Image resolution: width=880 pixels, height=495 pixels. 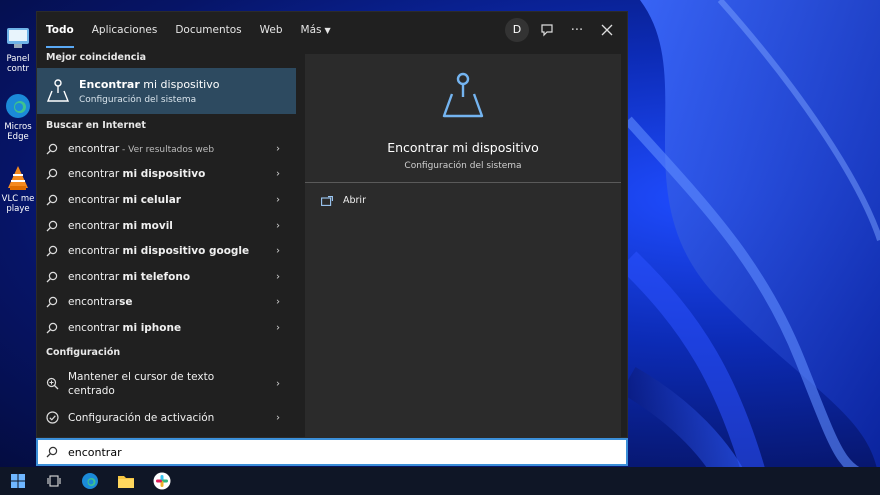 What do you see at coordinates (463, 147) in the screenshot?
I see `preview-title: Encontrar mi dispositivo` at bounding box center [463, 147].